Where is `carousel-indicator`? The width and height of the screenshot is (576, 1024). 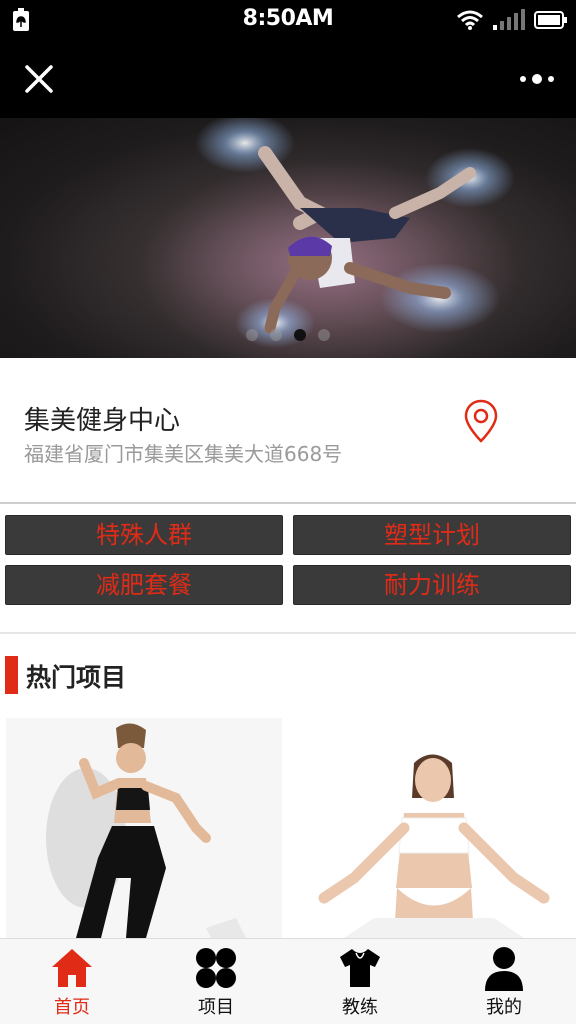 carousel-indicator is located at coordinates (288, 335).